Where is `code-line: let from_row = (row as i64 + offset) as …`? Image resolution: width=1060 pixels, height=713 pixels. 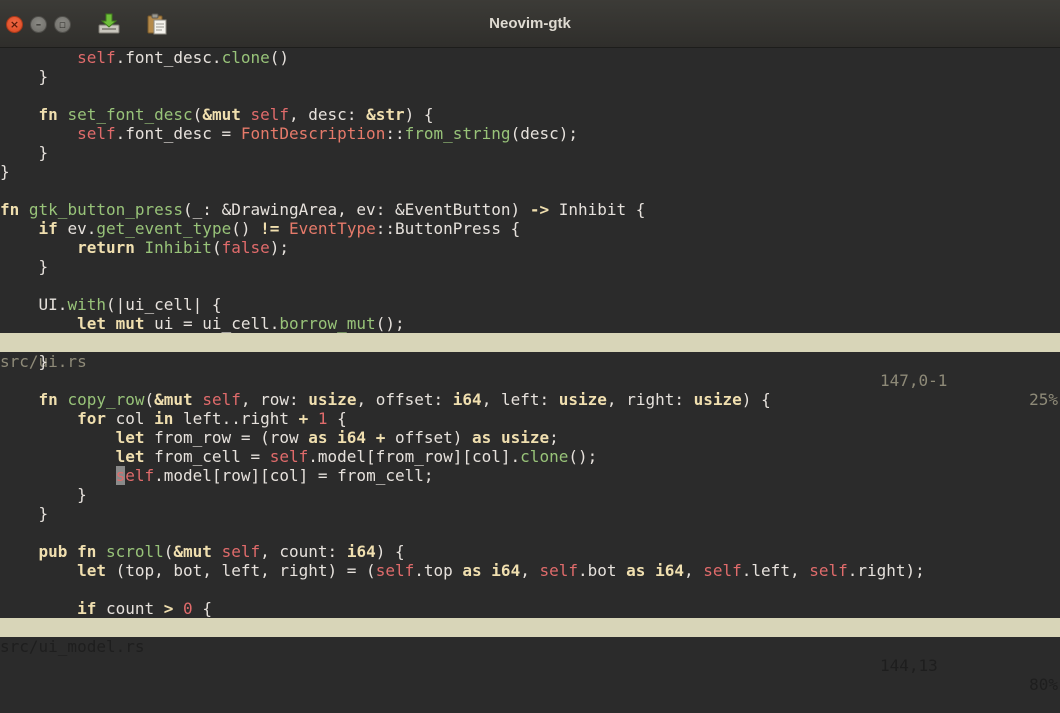 code-line: let from_row = (row as i64 + offset) as … is located at coordinates (530, 437).